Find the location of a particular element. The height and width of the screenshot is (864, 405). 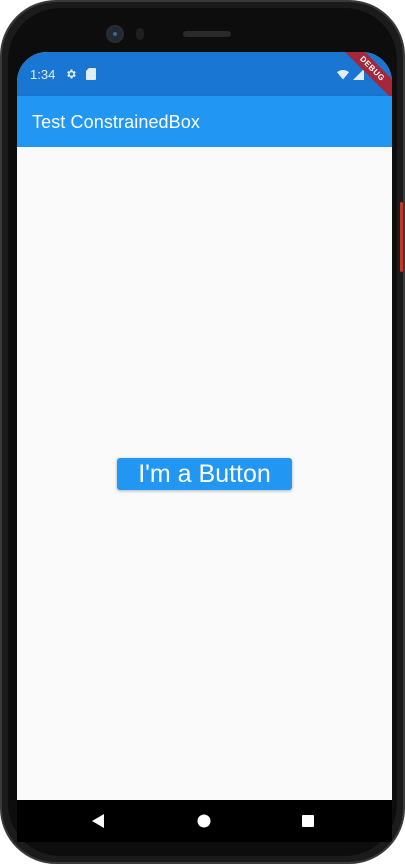

app-bar: Test ConstrainedBox is located at coordinates (204, 121).